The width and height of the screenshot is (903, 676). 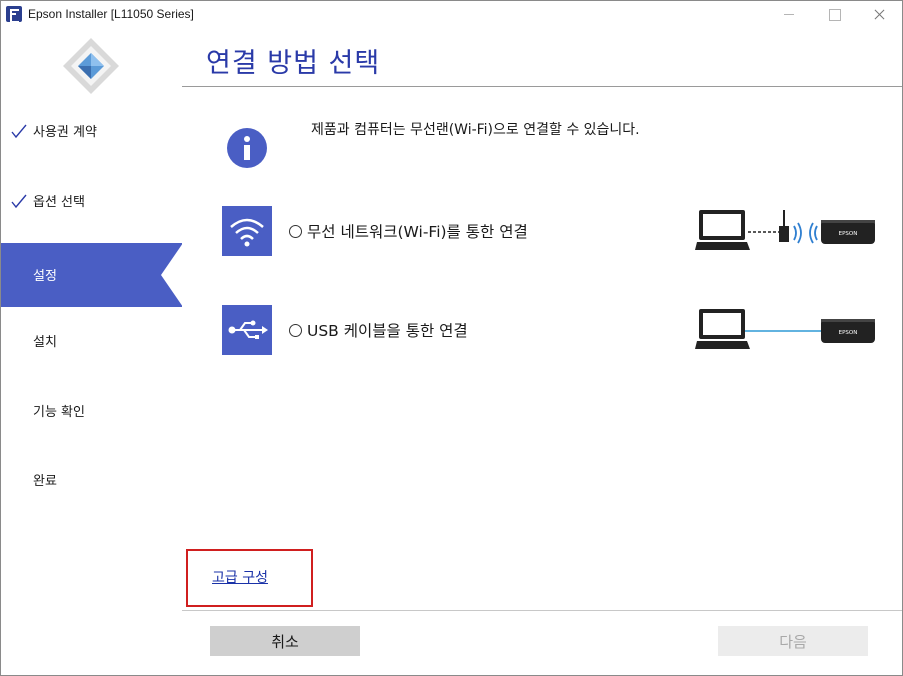 What do you see at coordinates (793, 641) in the screenshot?
I see `next-button-disabled: 다음` at bounding box center [793, 641].